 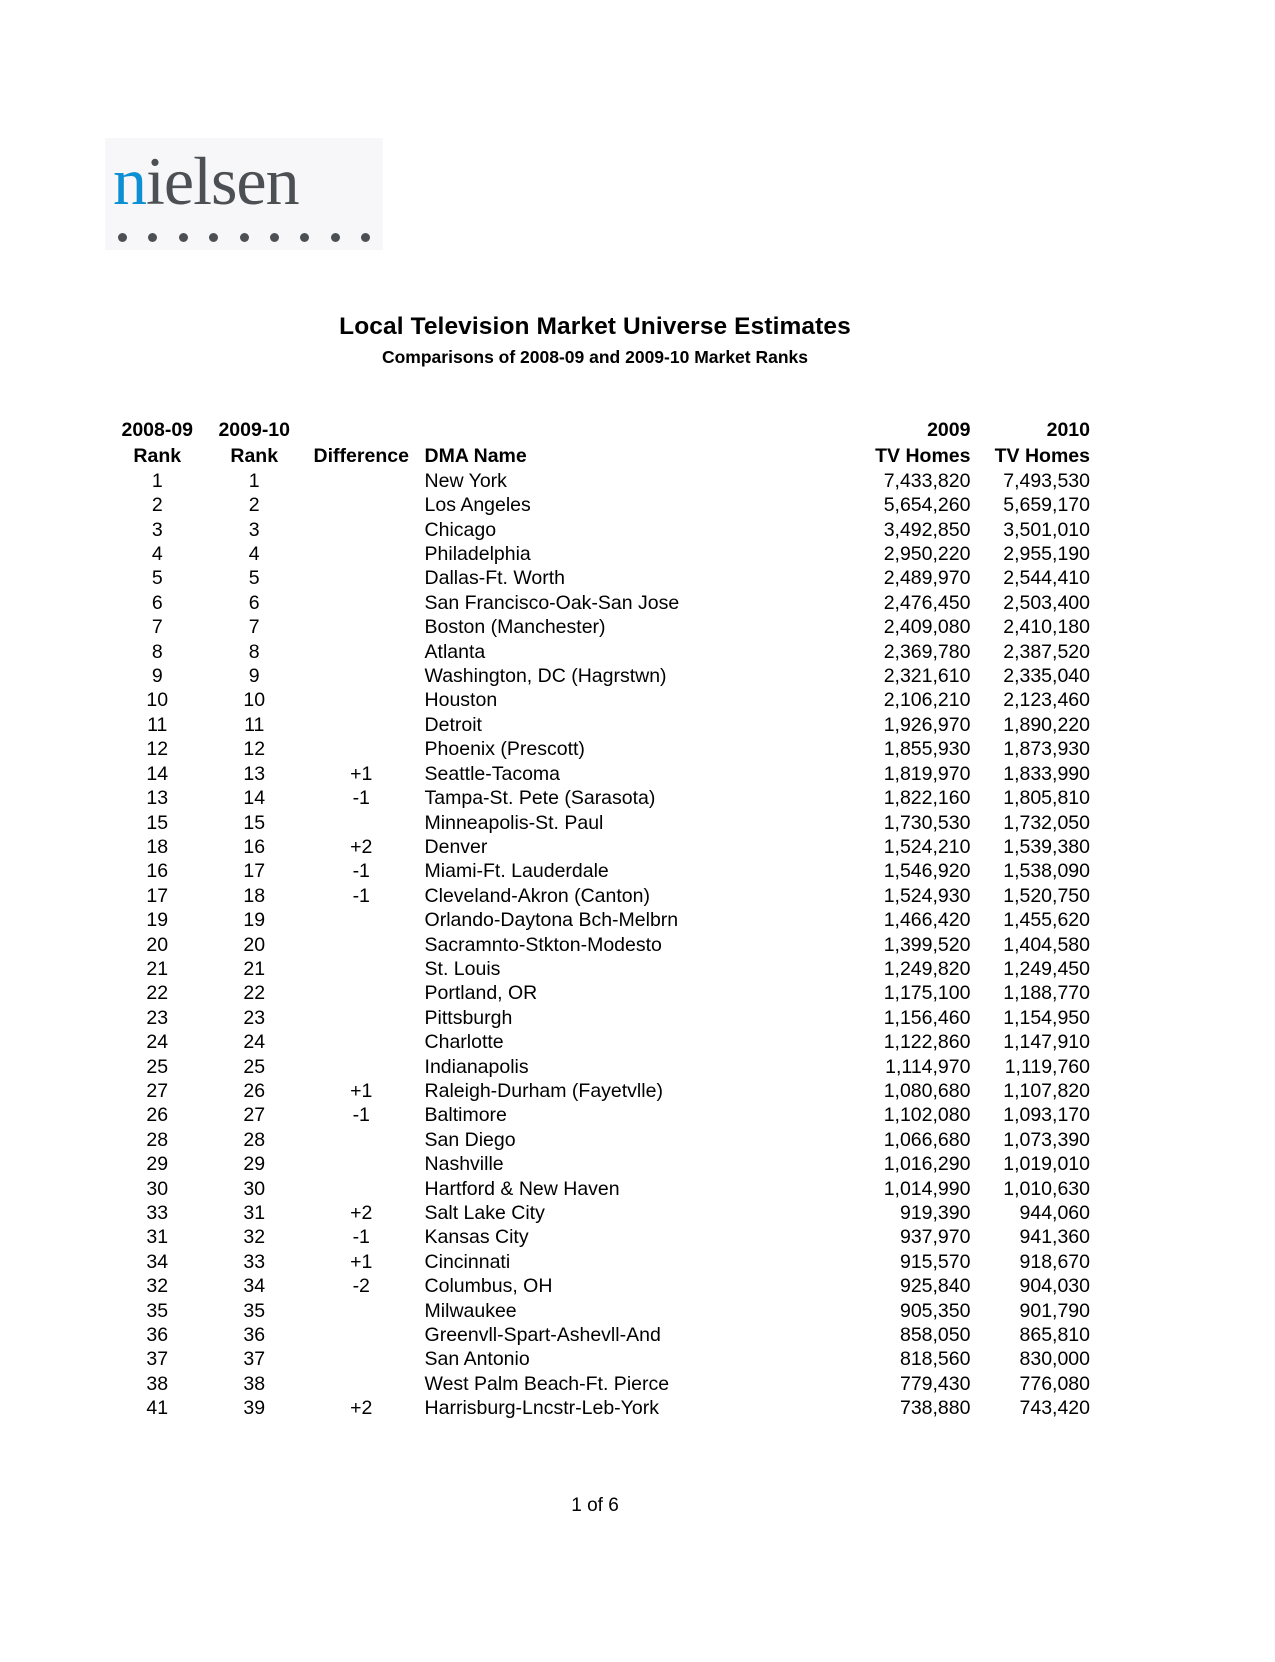 What do you see at coordinates (935, 1213) in the screenshot?
I see `cell-tv-homes-2009: 919,390` at bounding box center [935, 1213].